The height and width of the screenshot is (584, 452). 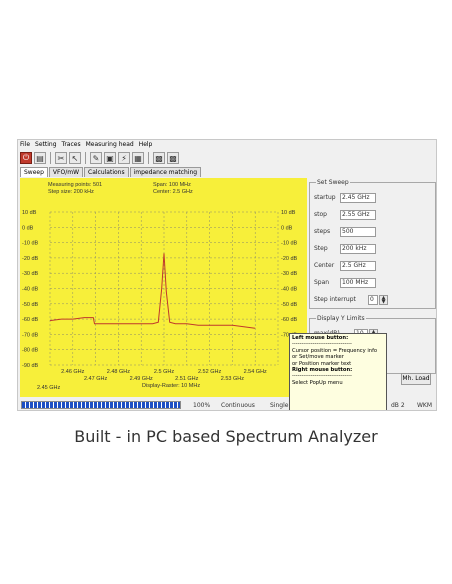 What do you see at coordinates (65, 172) in the screenshot?
I see `tab-vfo-mw: VFO/mW` at bounding box center [65, 172].